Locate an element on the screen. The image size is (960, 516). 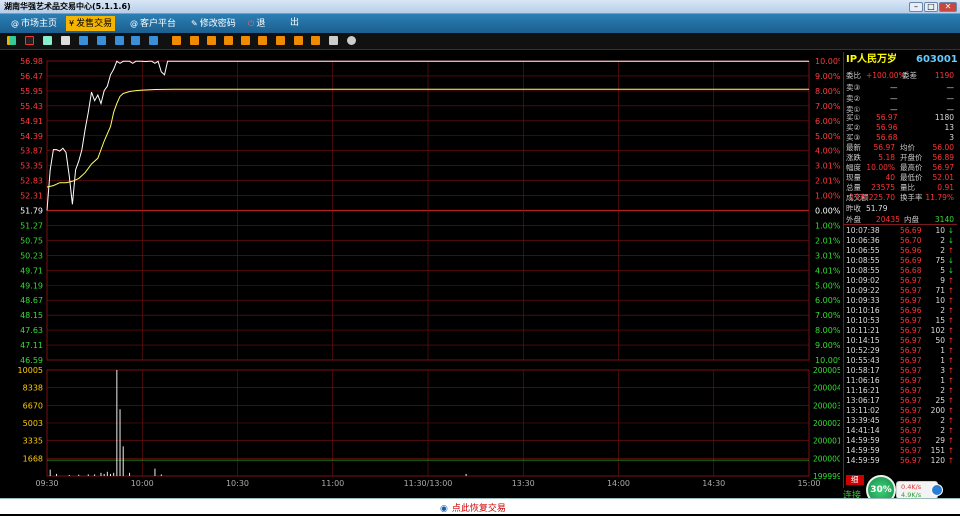
restore-trading-link: ◉ 点此恢复交易 is located at coordinates (473, 507).